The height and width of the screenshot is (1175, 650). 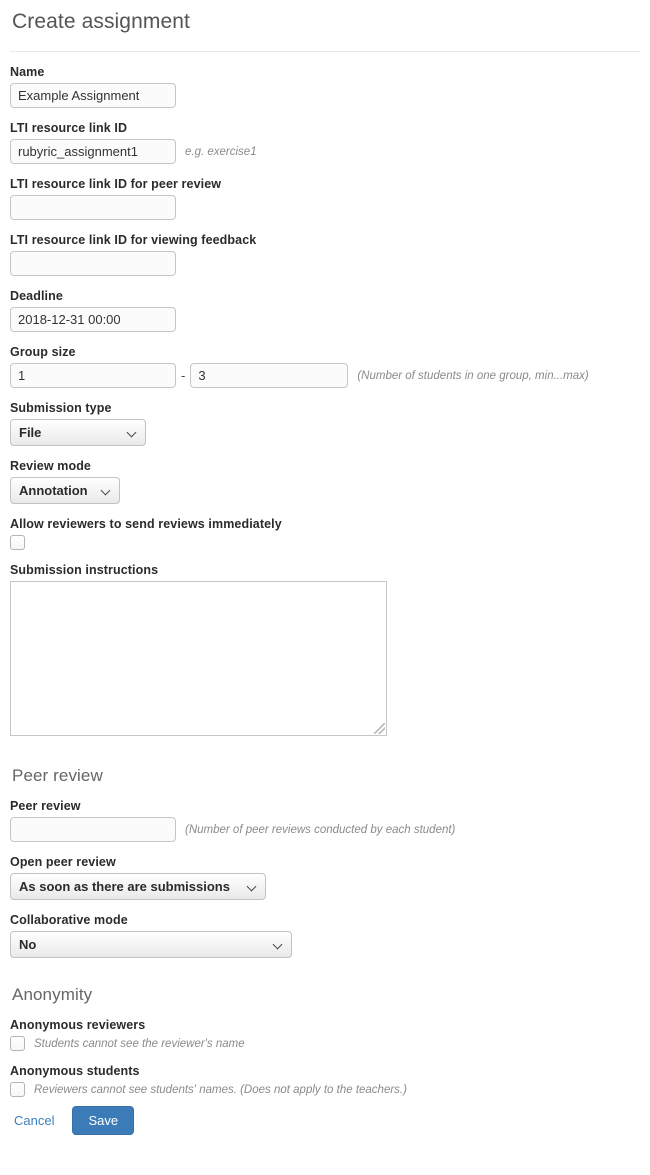 I want to click on peer-review-section-title: Peer review, so click(x=57, y=775).